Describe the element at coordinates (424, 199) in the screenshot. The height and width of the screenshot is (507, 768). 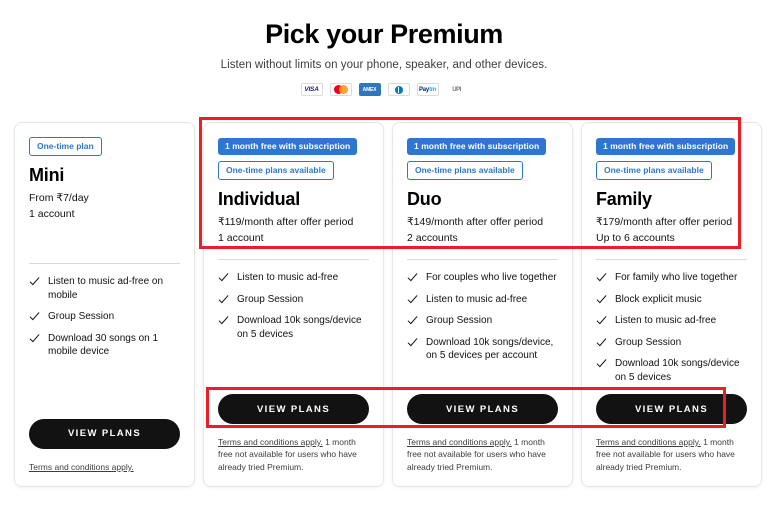
I see `plan-name: Duo` at that location.